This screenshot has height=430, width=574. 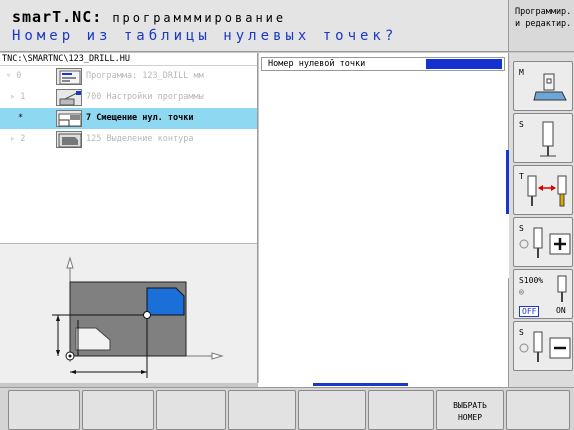 What do you see at coordinates (507, 182) in the screenshot?
I see `softkey-group-indicator` at bounding box center [507, 182].